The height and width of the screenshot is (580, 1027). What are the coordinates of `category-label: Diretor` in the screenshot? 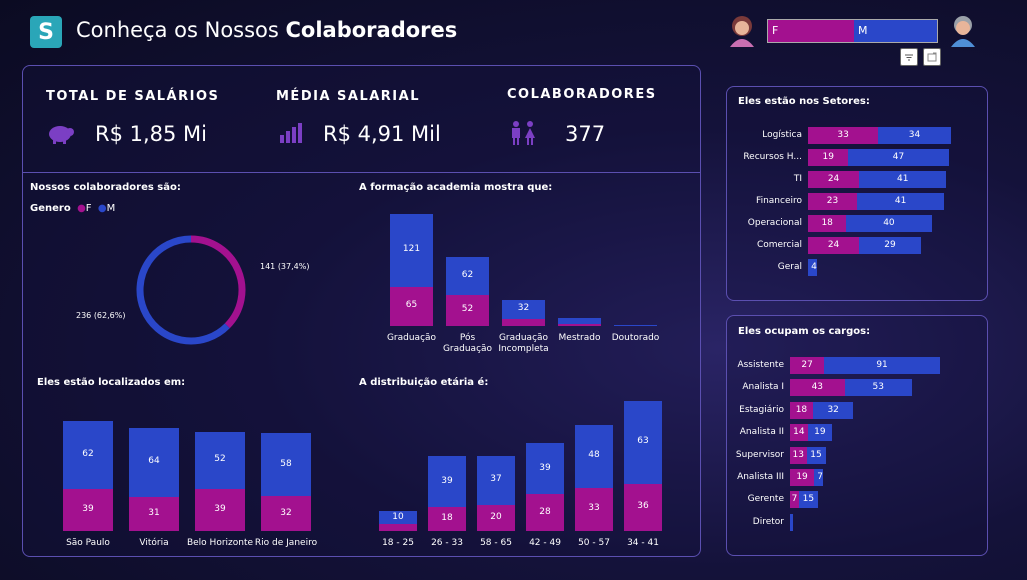 It's located at (768, 521).